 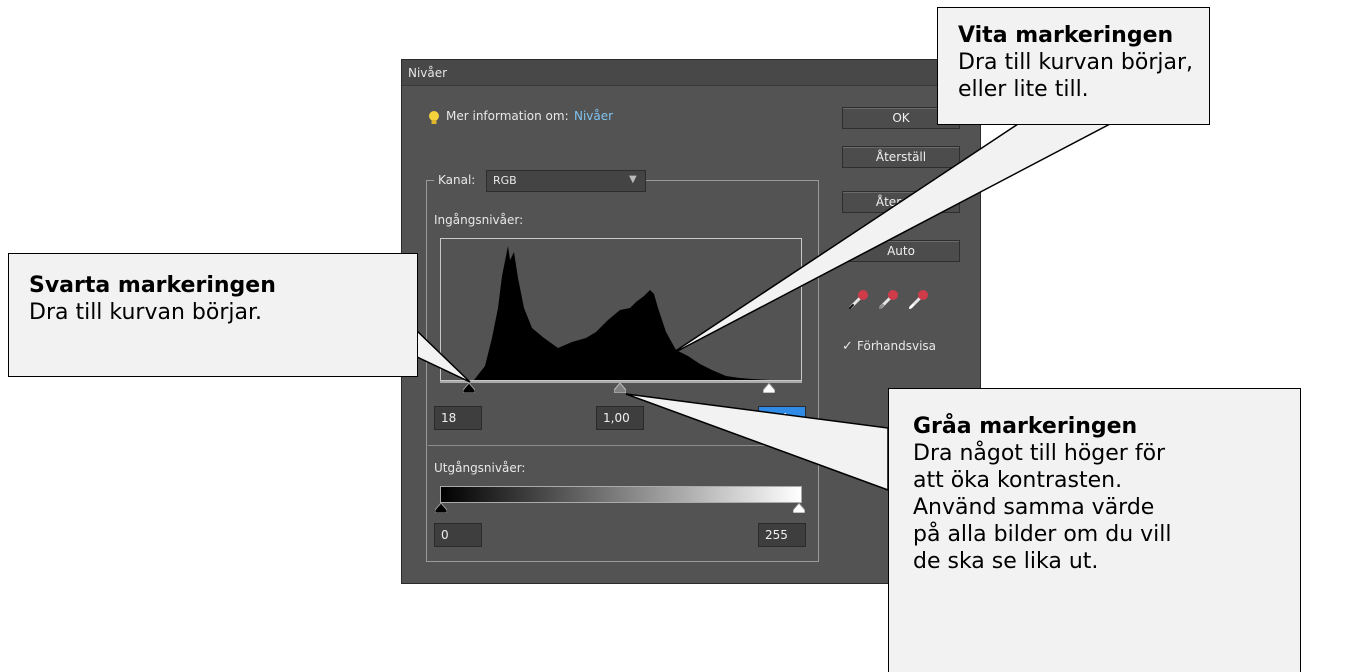 What do you see at coordinates (1042, 534) in the screenshot?
I see `gray-callout-line4: på alla bilder om du vill` at bounding box center [1042, 534].